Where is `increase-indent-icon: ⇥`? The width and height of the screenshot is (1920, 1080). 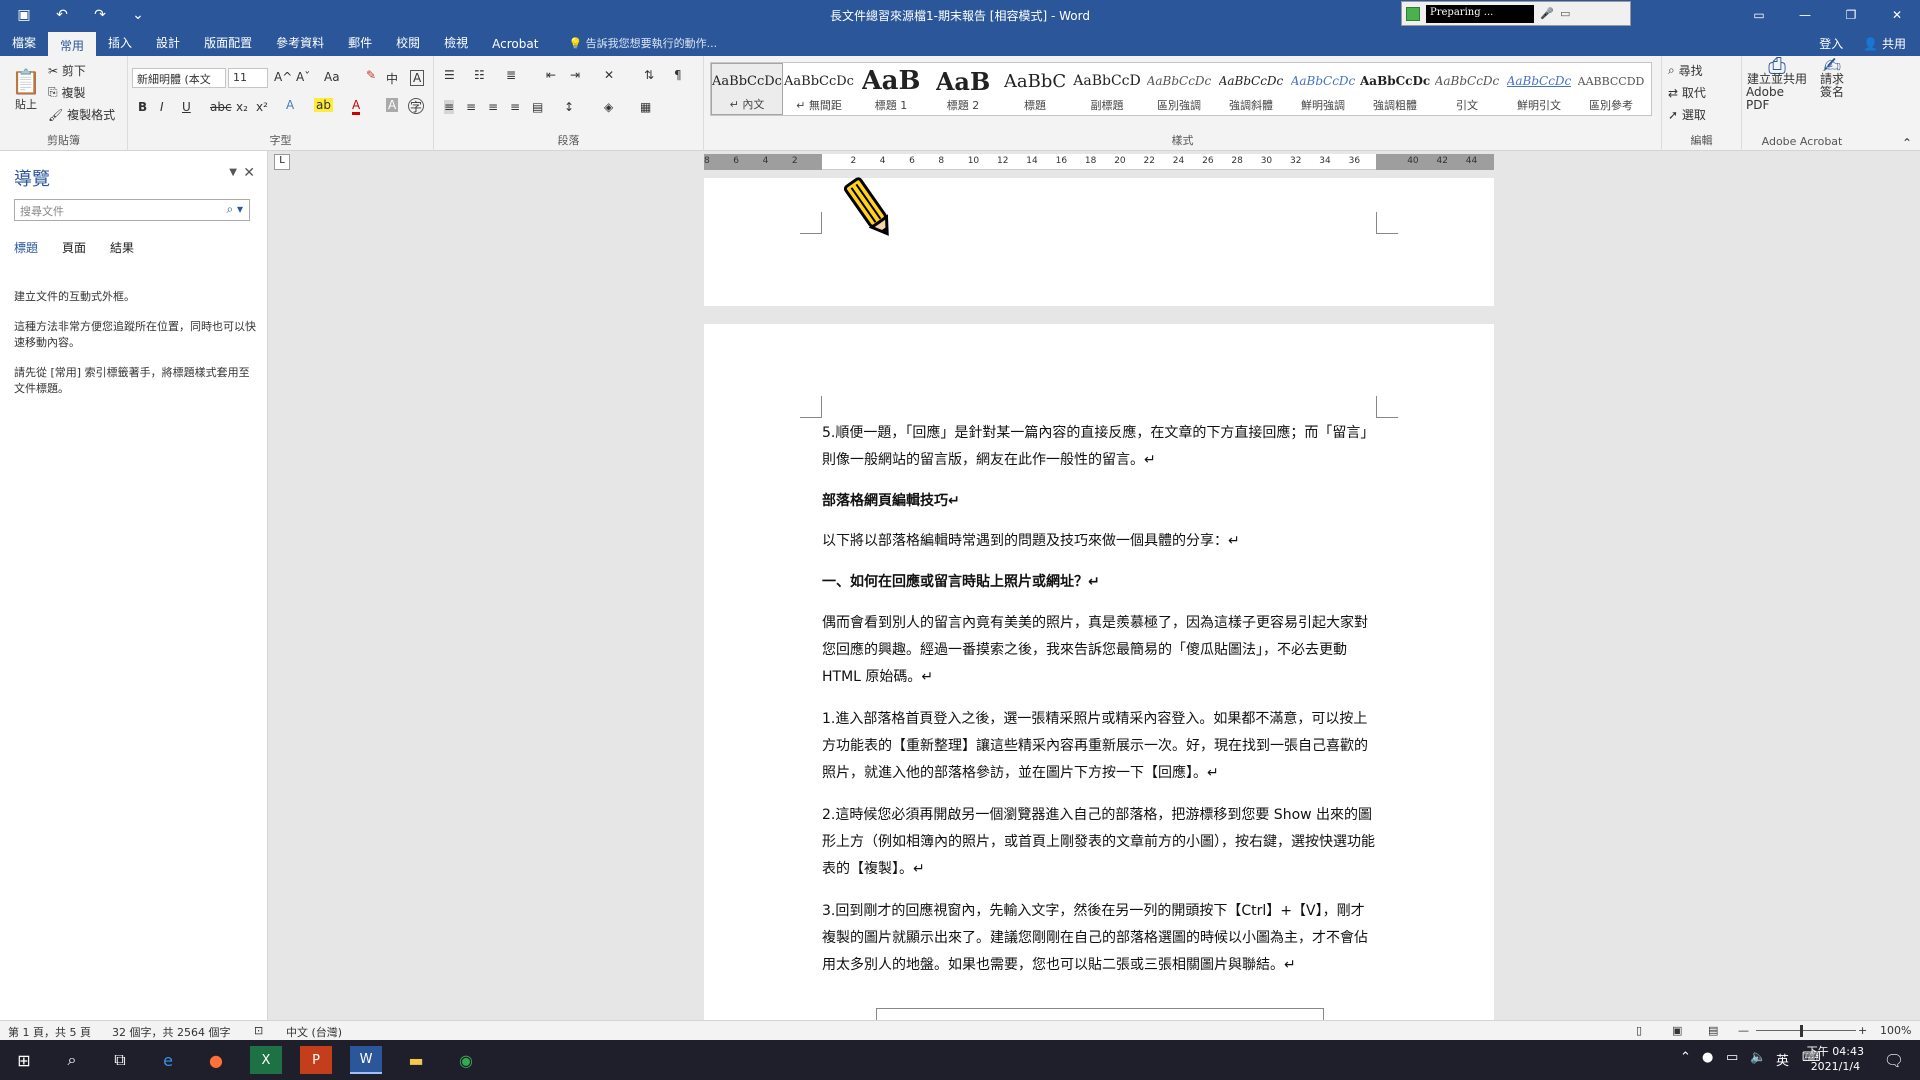 increase-indent-icon: ⇥ is located at coordinates (575, 75).